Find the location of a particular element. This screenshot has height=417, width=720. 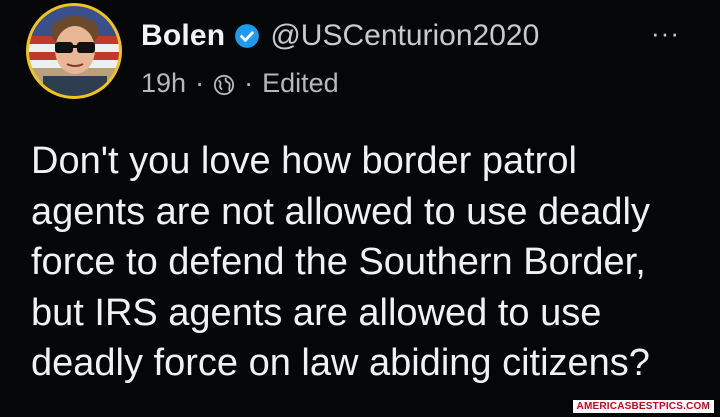

author-name: Bolen is located at coordinates (183, 36).